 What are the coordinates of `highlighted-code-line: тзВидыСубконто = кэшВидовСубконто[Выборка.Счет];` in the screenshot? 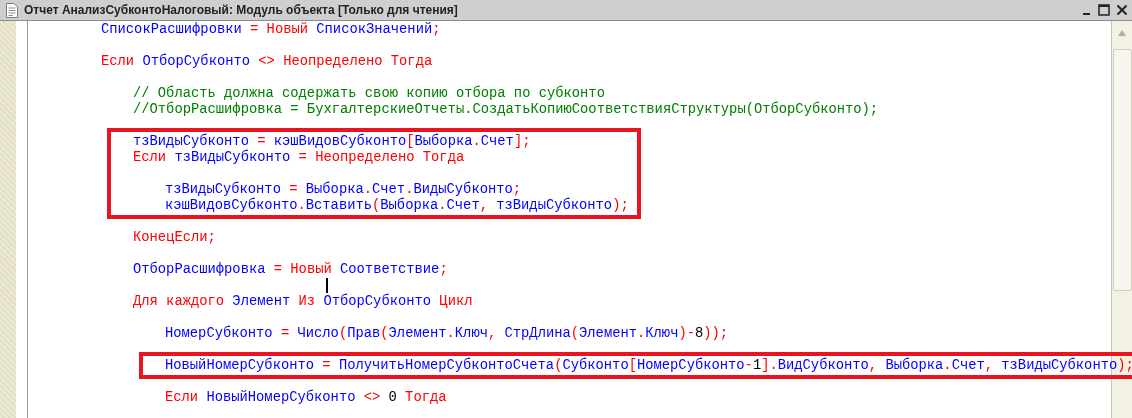 It's located at (374, 139).